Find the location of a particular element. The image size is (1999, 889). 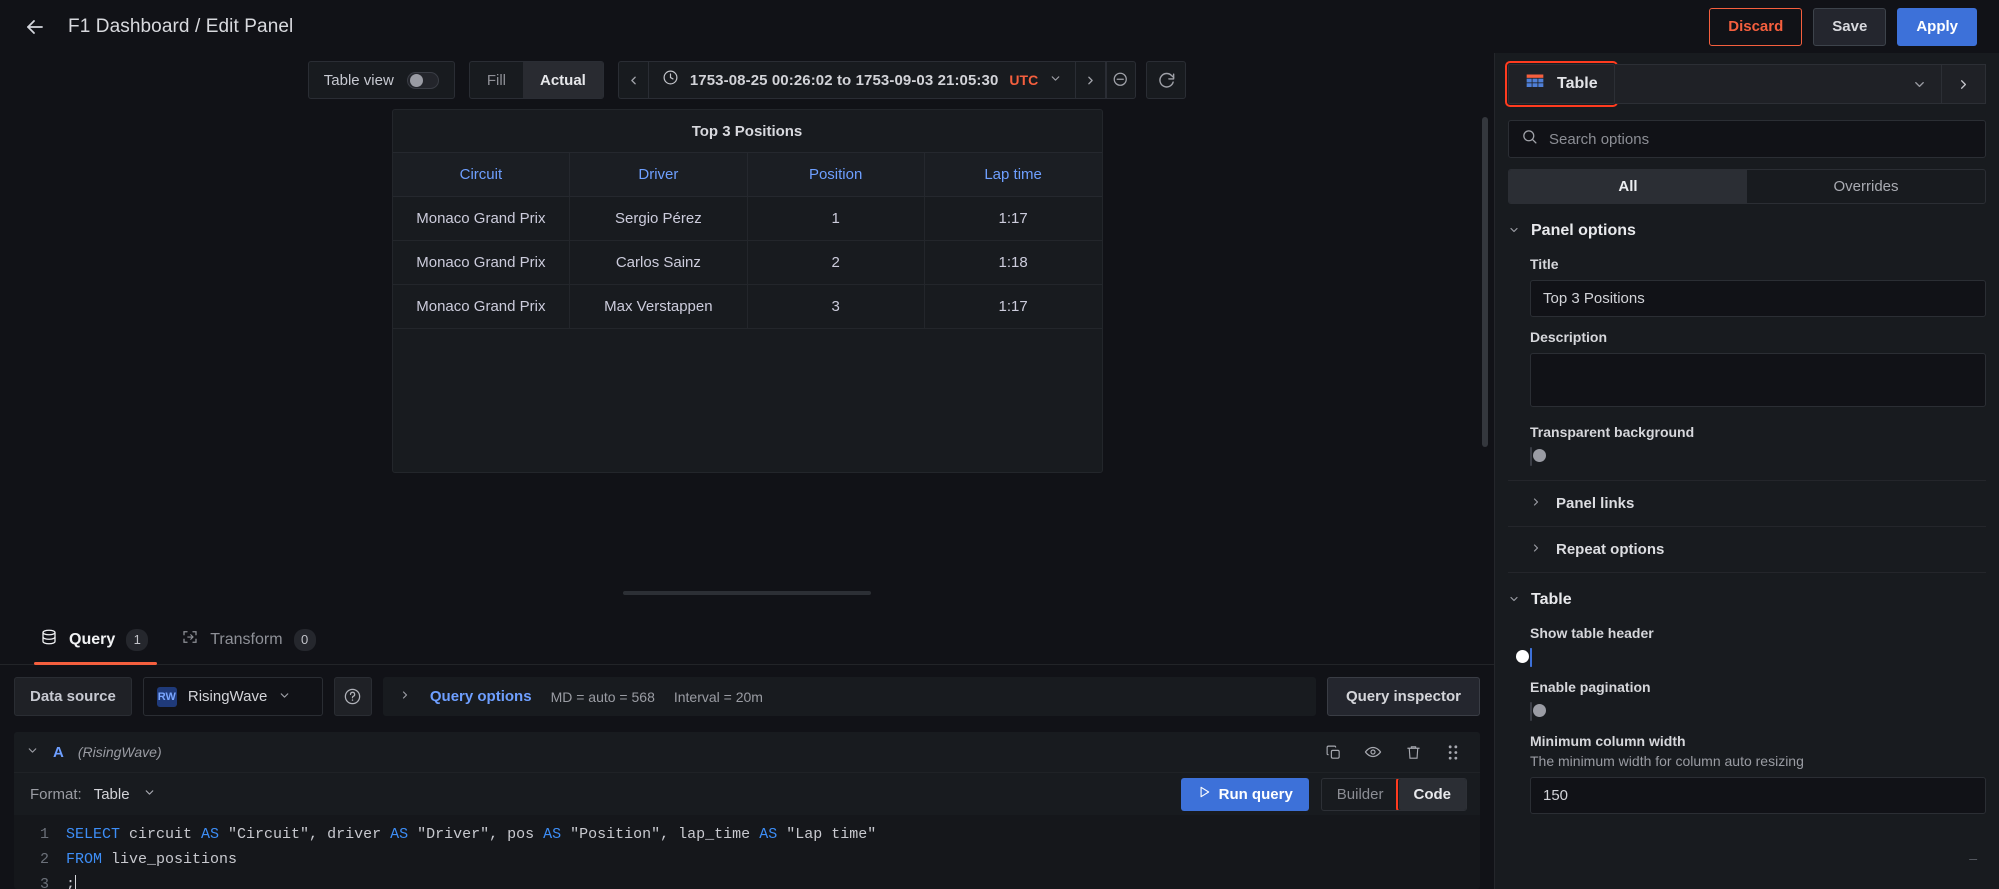

column-header-circuit: Circuit is located at coordinates (481, 174).